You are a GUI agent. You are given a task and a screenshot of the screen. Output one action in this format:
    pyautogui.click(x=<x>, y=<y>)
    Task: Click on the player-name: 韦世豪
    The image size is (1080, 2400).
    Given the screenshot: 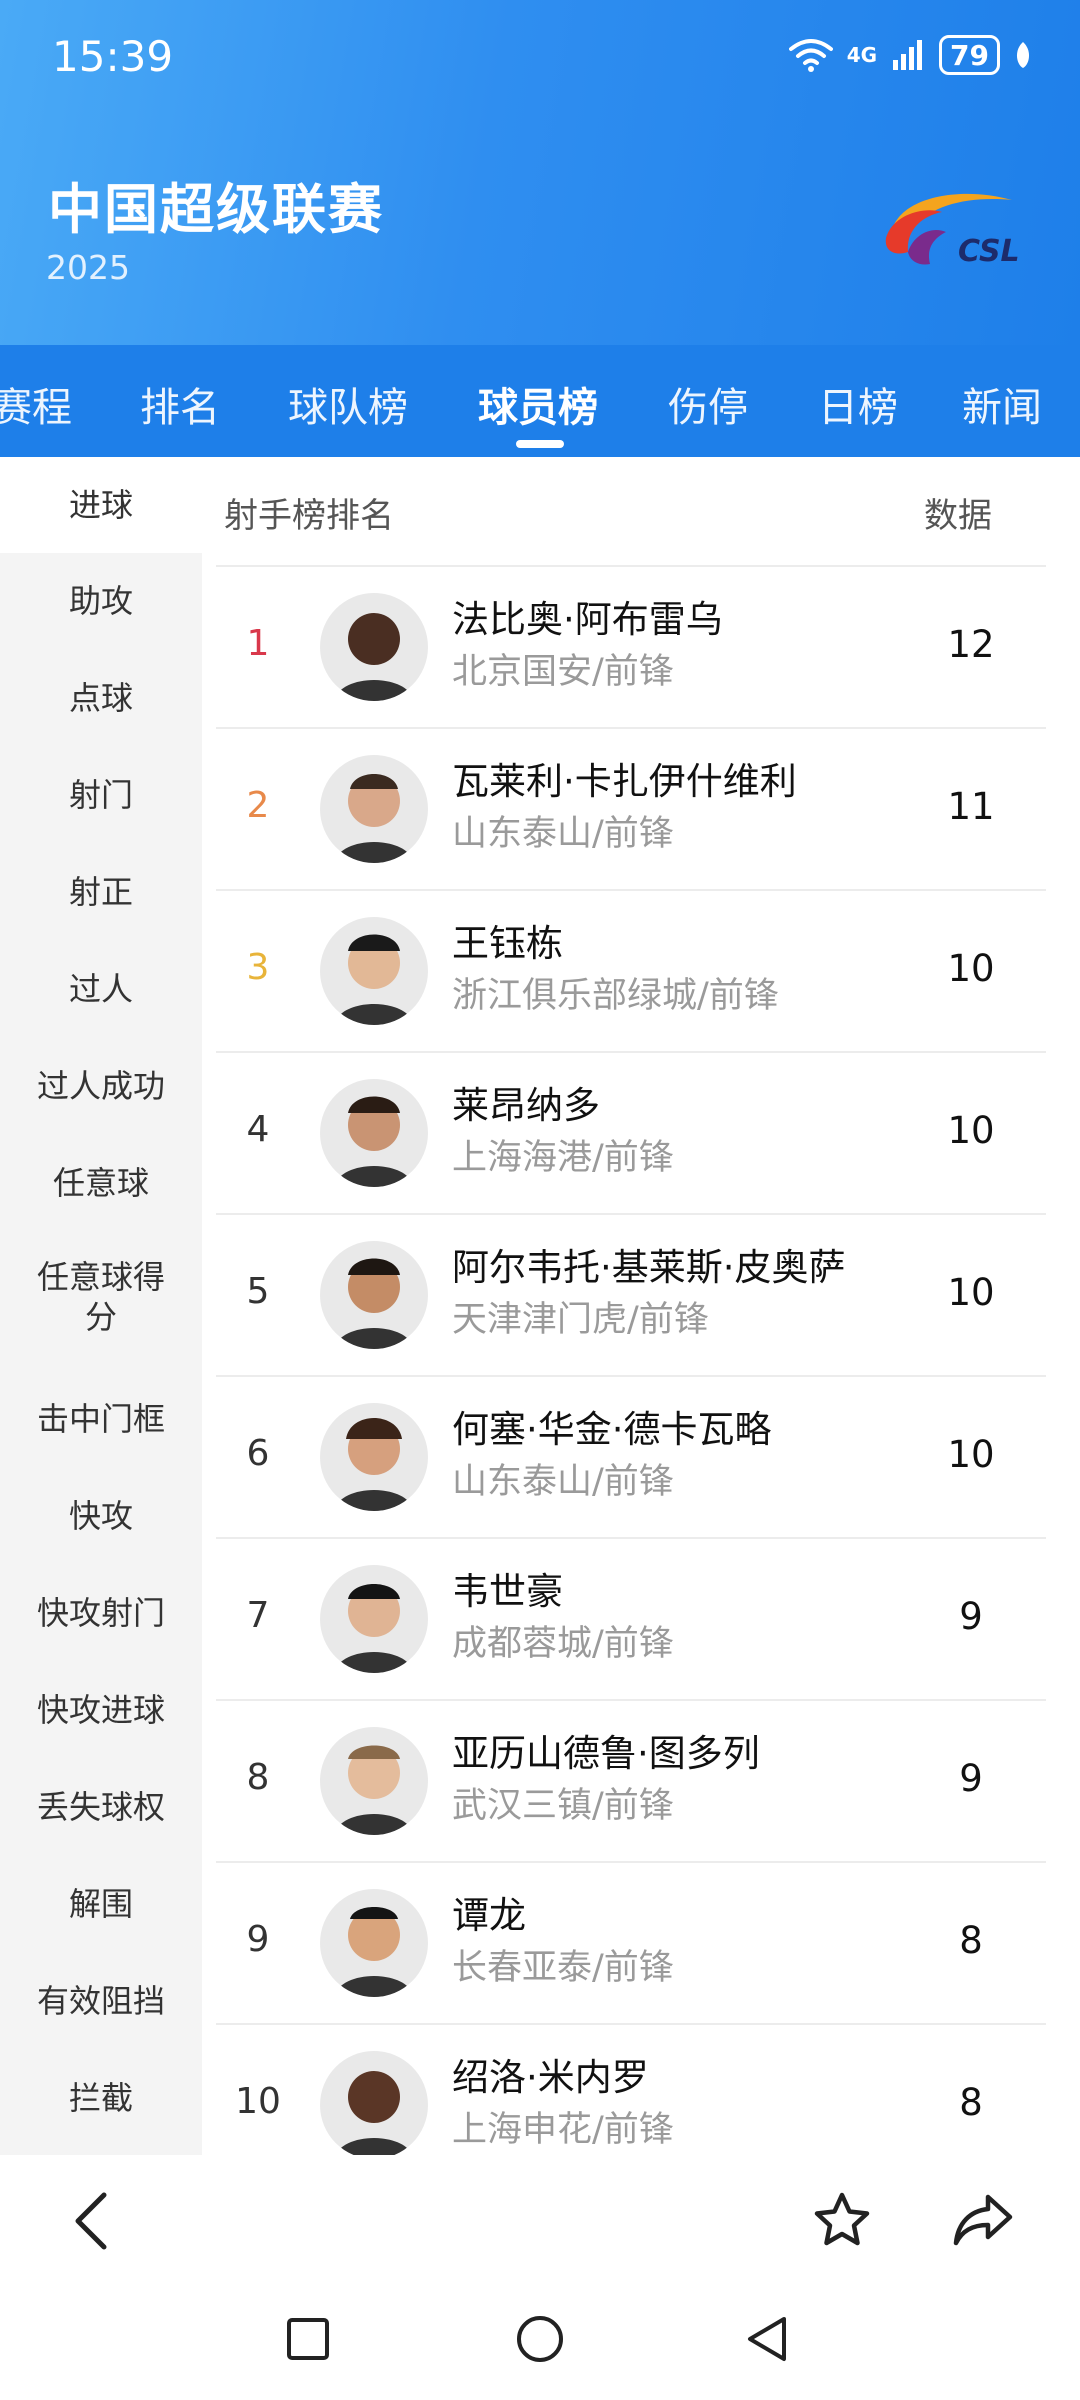 What is the action you would take?
    pyautogui.click(x=507, y=1591)
    